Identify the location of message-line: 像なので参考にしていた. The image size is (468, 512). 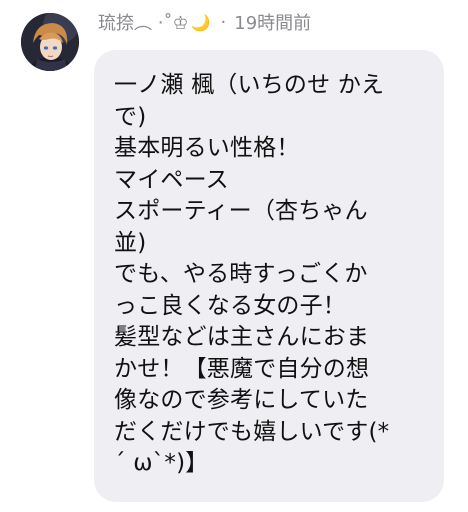
(241, 400).